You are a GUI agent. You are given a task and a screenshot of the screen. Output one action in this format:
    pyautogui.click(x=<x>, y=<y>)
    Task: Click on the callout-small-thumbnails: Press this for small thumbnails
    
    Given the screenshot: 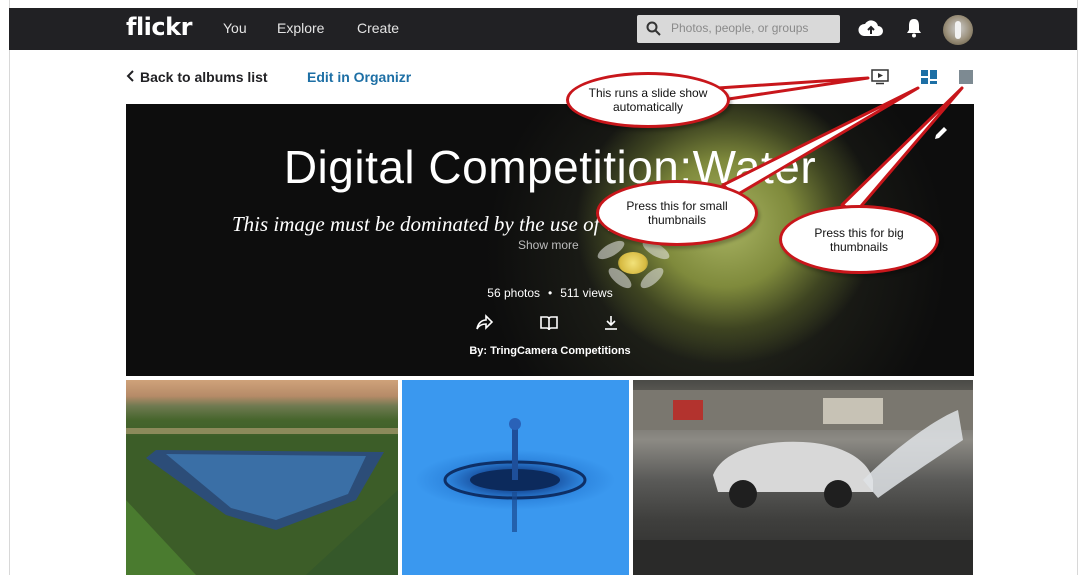 What is the action you would take?
    pyautogui.click(x=677, y=213)
    